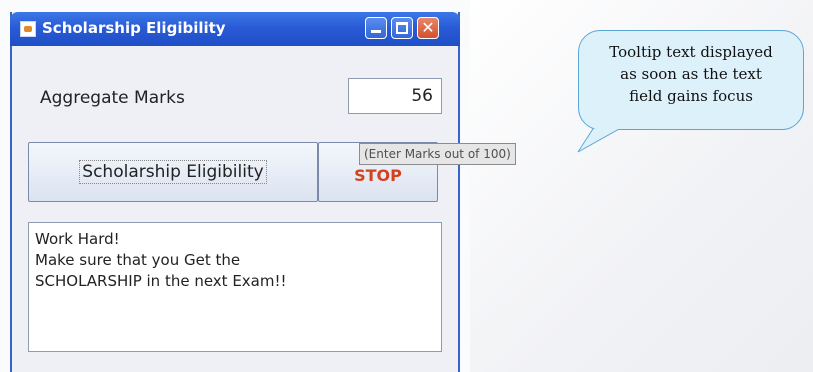 Image resolution: width=813 pixels, height=372 pixels. Describe the element at coordinates (235, 29) in the screenshot. I see `title-bar: Scholarship Eligibility ✕` at that location.